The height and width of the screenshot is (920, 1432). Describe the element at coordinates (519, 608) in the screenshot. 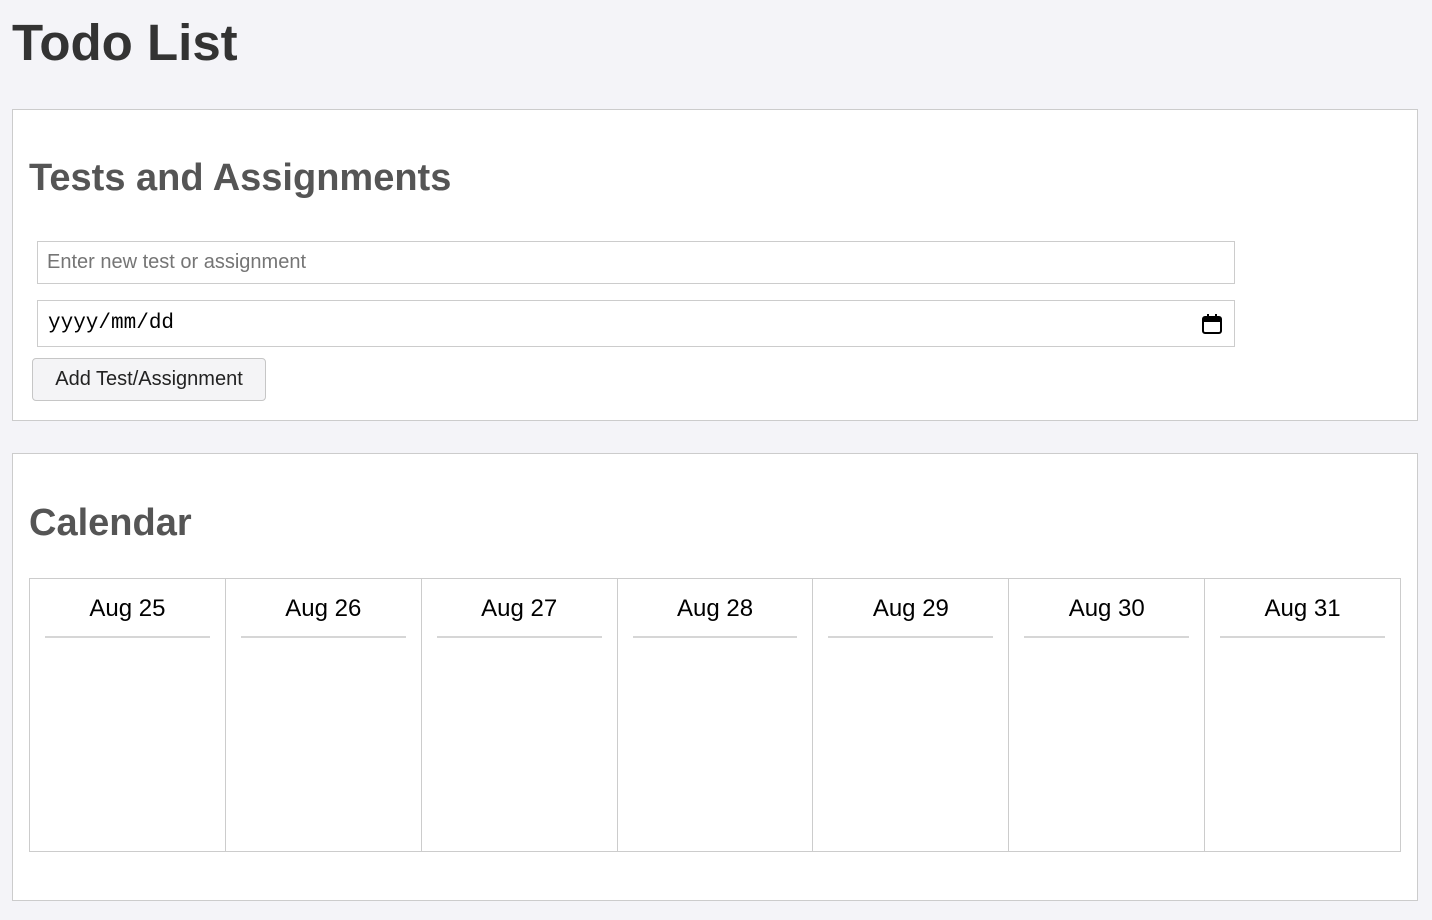

I see `calendar-day-header: Aug 27` at that location.